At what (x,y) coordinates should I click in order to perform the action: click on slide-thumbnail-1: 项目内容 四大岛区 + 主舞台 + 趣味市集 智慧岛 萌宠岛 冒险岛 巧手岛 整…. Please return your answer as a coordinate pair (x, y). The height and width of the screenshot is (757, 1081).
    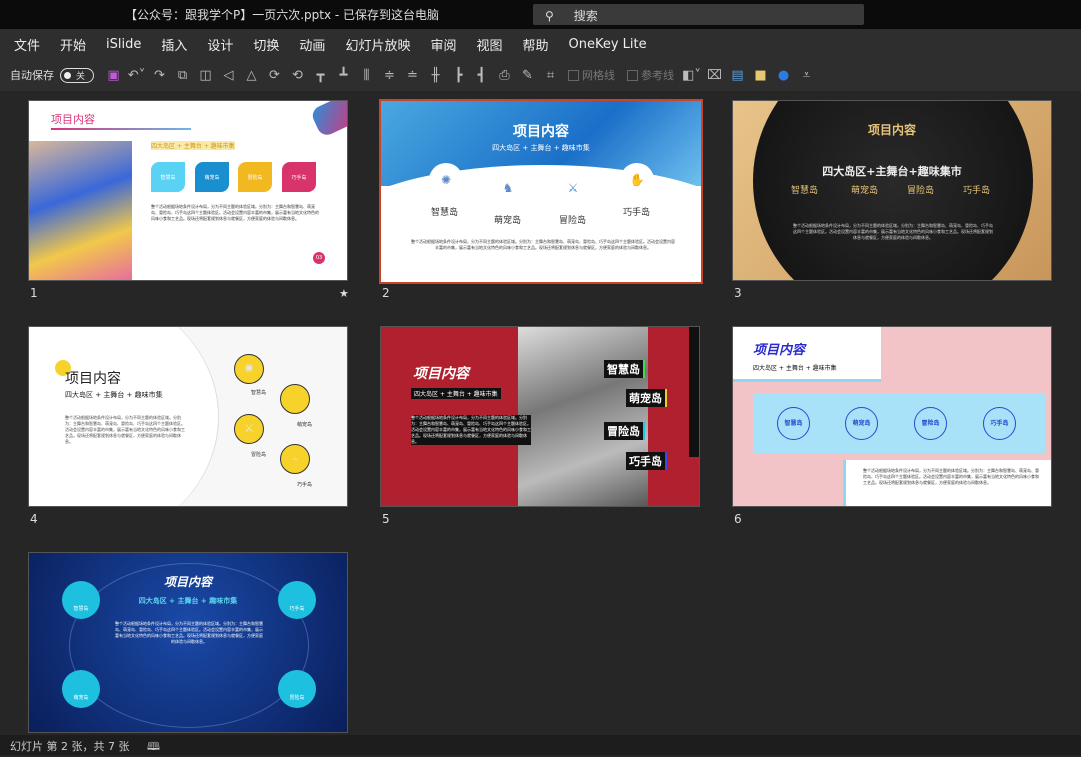
    Looking at the image, I should click on (188, 190).